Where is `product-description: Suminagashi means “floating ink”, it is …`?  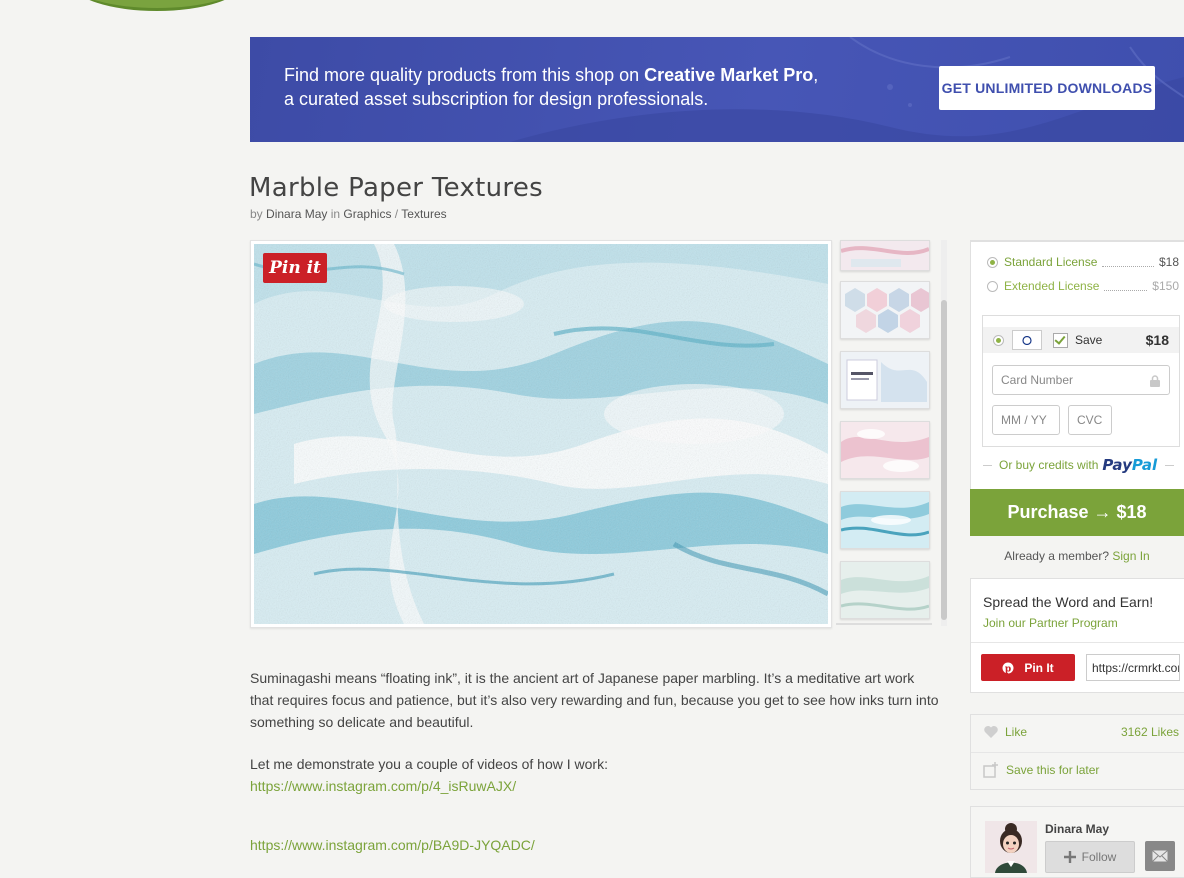
product-description: Suminagashi means “floating ink”, it is … is located at coordinates (595, 761).